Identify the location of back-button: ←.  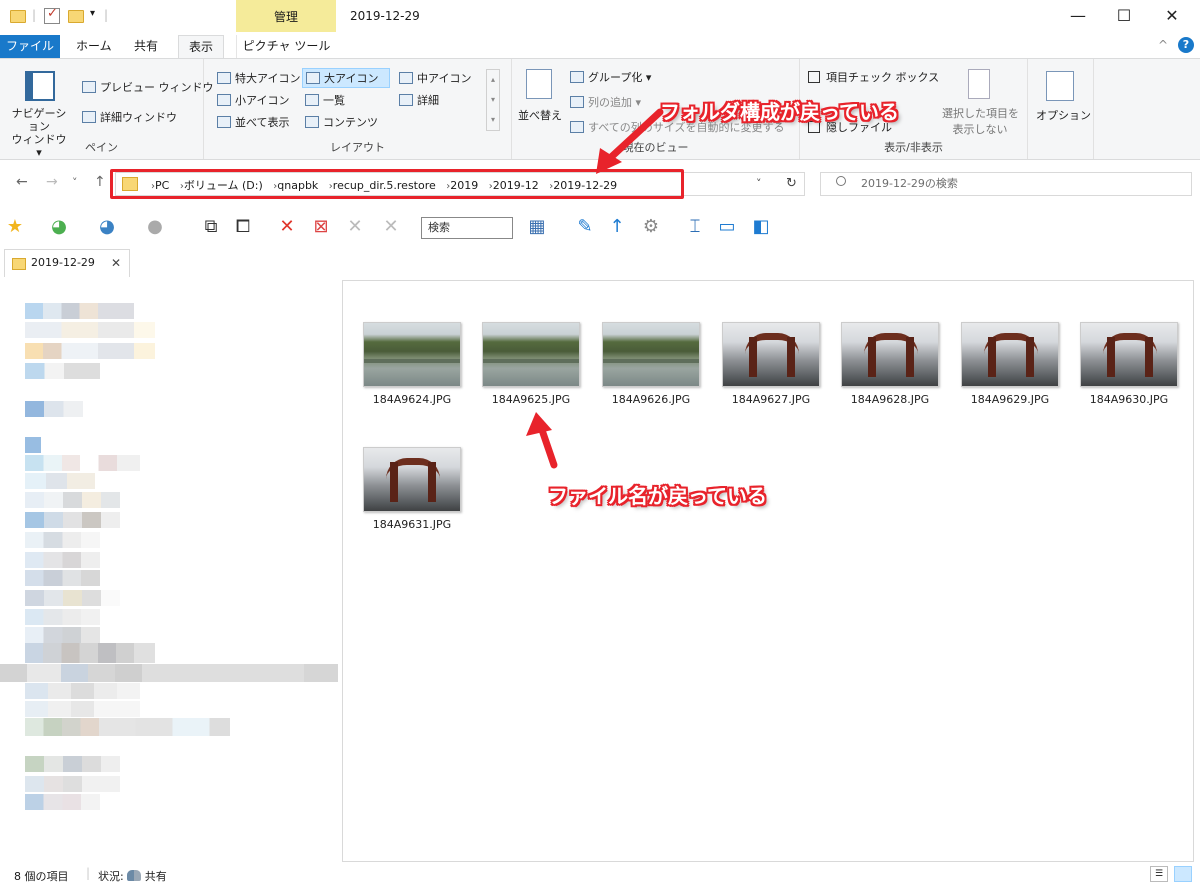
(22, 182).